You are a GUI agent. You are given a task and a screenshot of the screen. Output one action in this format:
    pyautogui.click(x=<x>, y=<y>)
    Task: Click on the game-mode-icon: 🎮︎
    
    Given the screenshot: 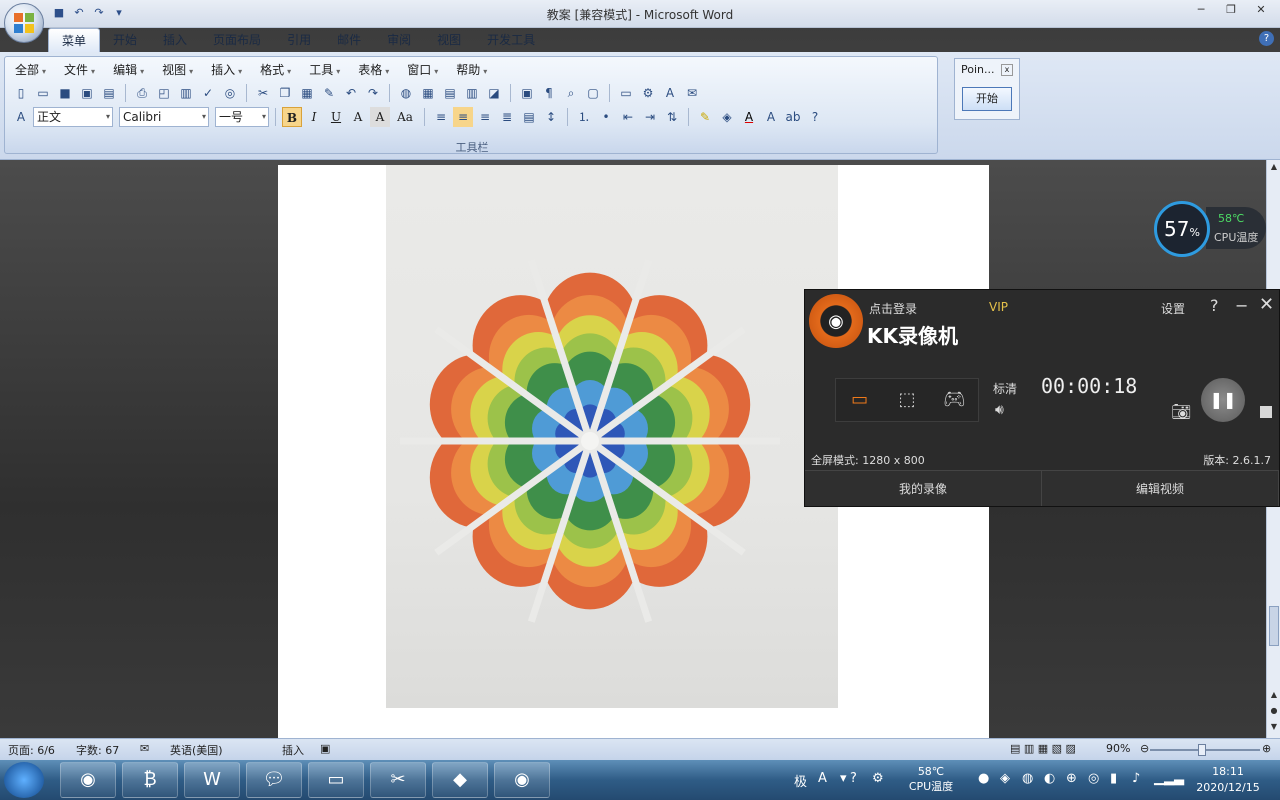 What is the action you would take?
    pyautogui.click(x=954, y=400)
    